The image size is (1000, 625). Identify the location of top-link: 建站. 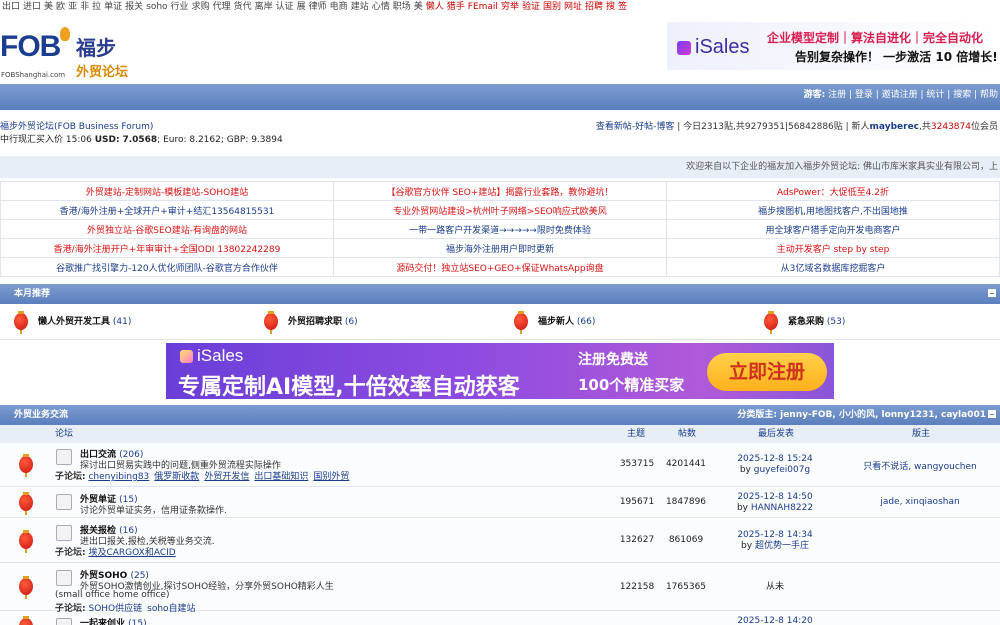
(360, 7).